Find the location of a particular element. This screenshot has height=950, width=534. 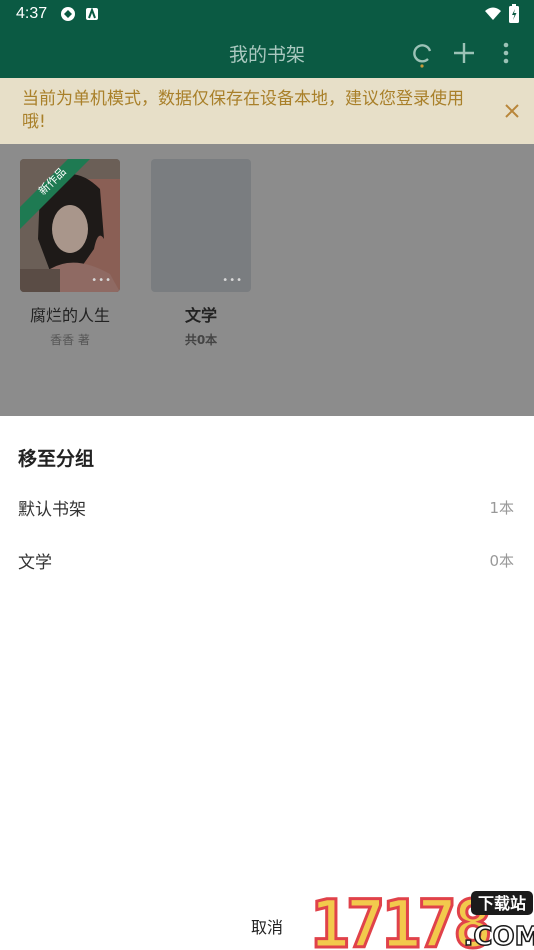

status-time: 4:37 is located at coordinates (32, 13).